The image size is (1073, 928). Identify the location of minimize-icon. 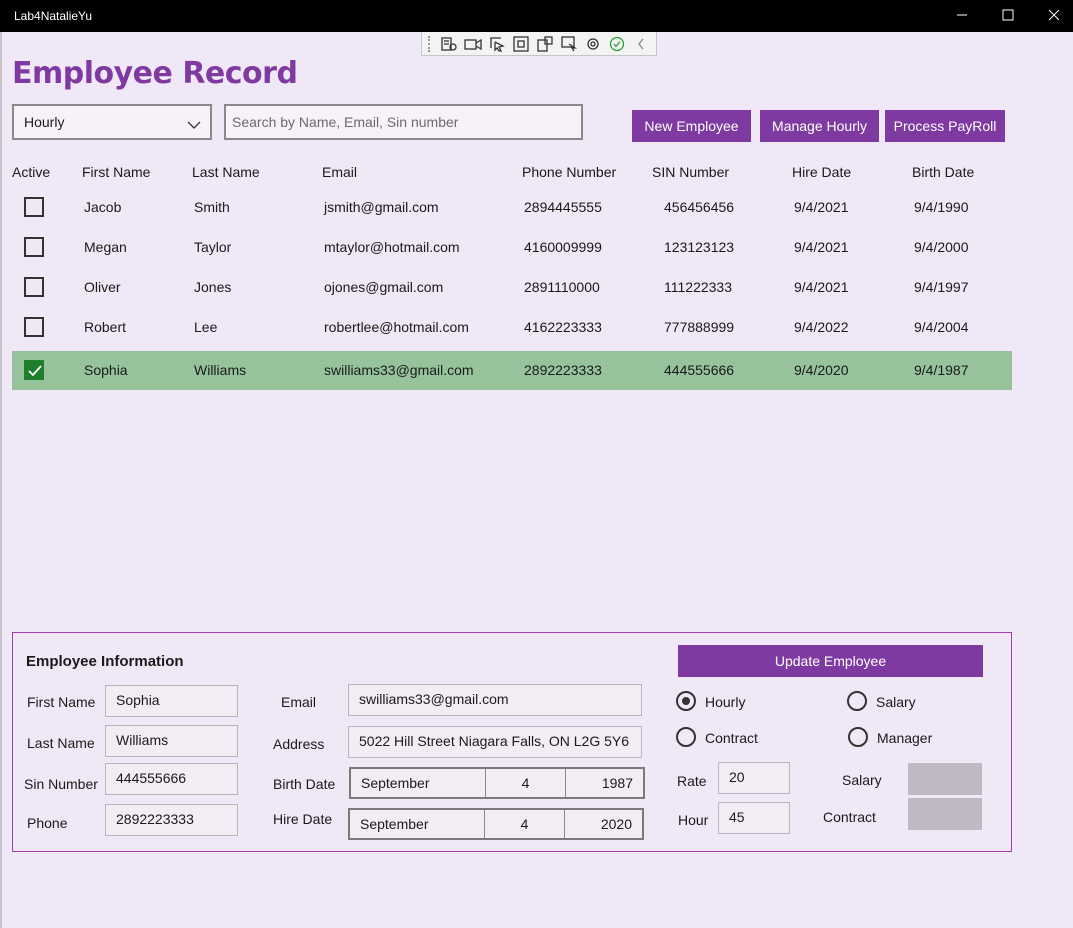
(962, 16).